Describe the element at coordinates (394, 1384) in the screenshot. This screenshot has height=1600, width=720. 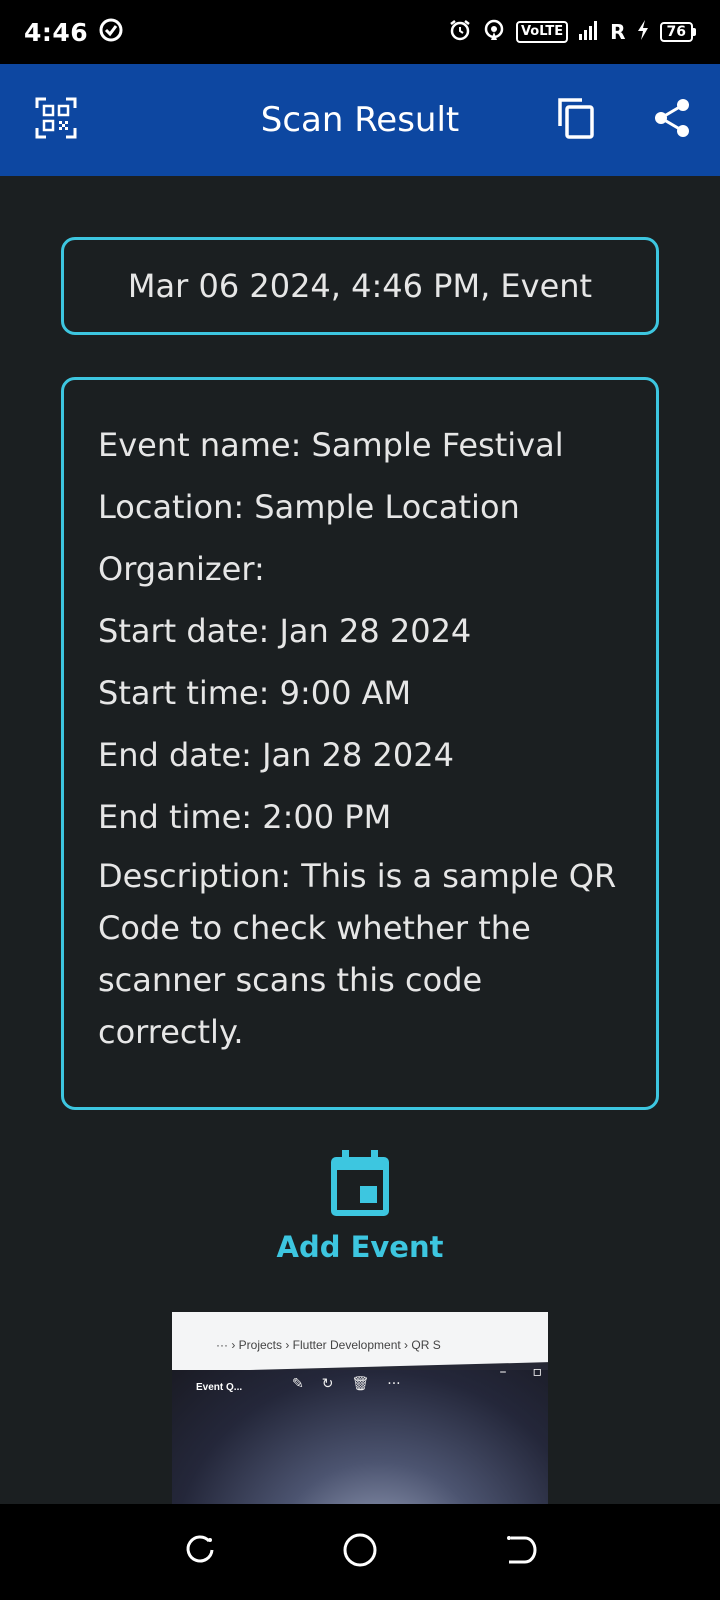
I see `more-icon: ···` at that location.